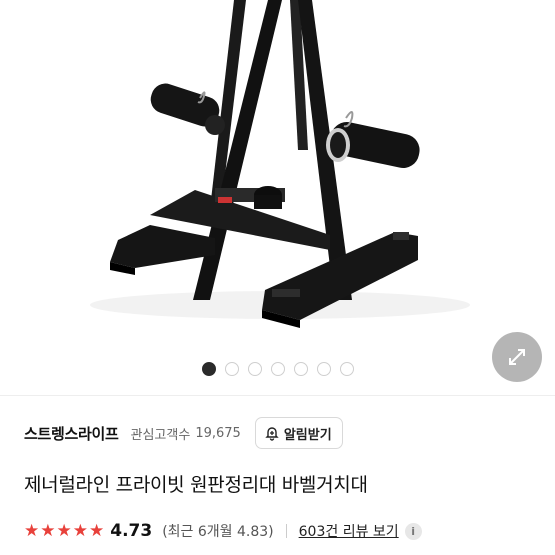  I want to click on review-link: 603건 리뷰 보기, so click(349, 531).